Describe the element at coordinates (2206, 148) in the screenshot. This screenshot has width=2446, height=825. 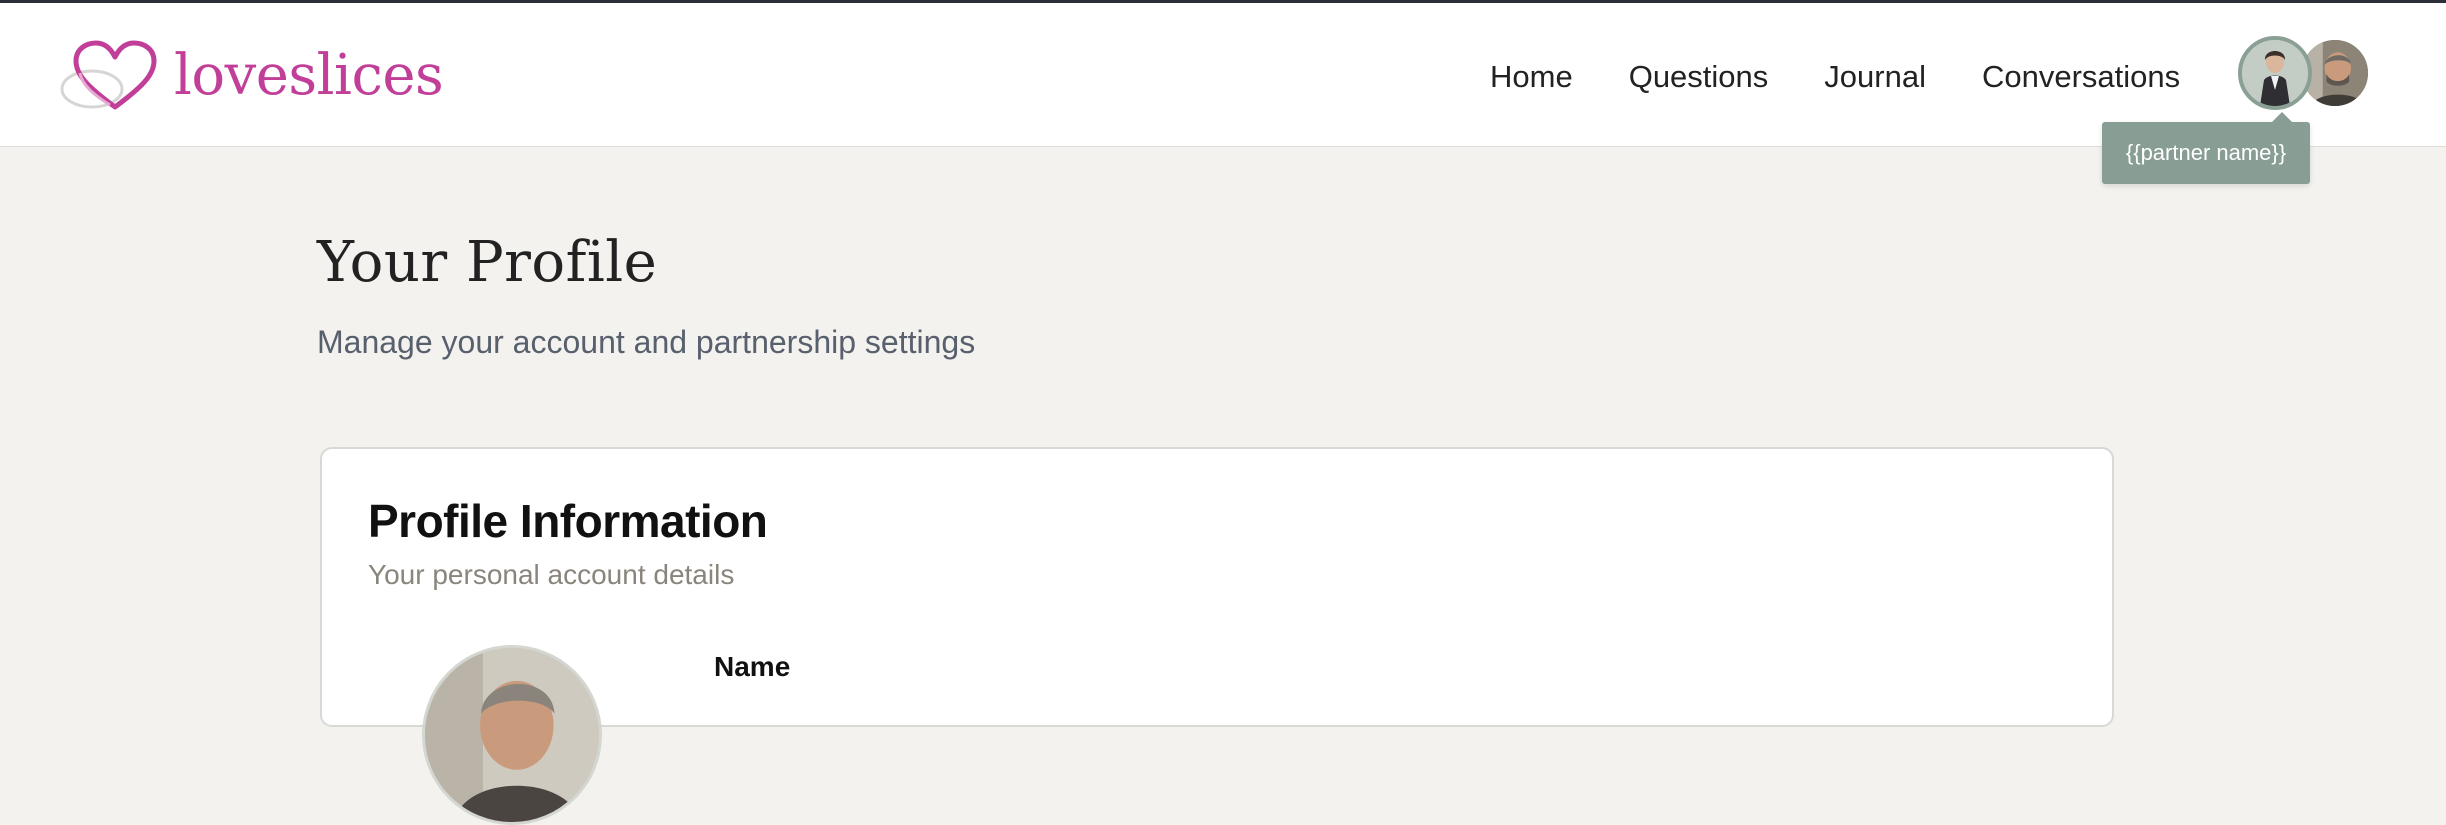
I see `partner-name-tooltip: {{partner name}}` at that location.